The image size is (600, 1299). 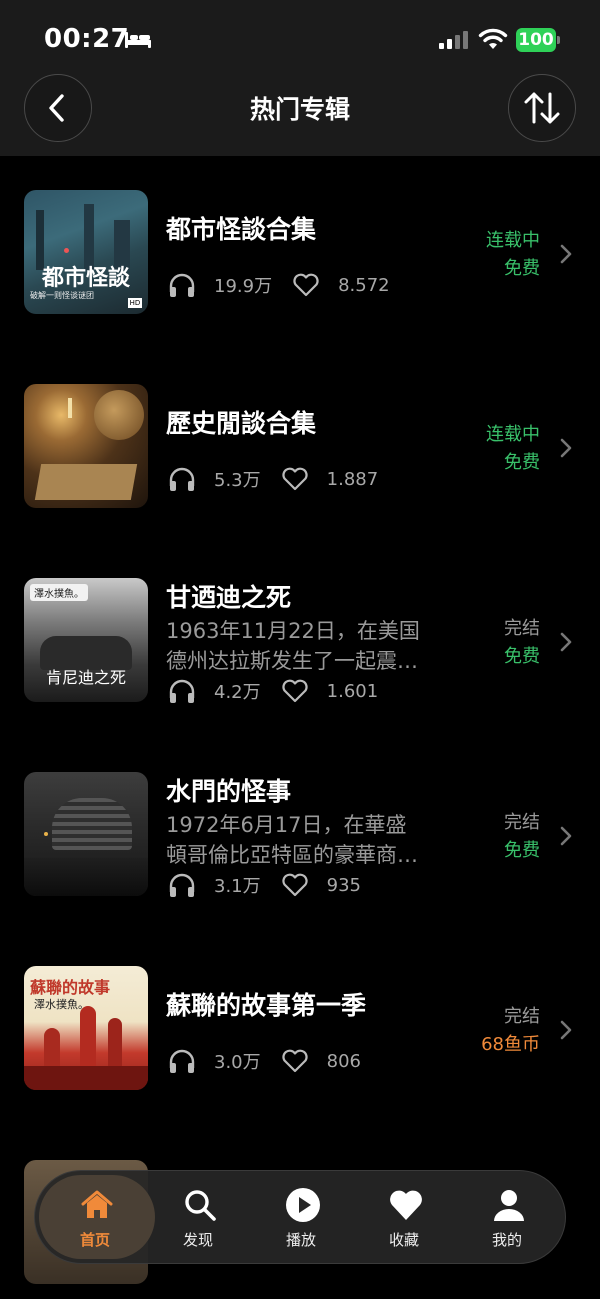 What do you see at coordinates (87, 39) in the screenshot?
I see `status-time: 00:27` at bounding box center [87, 39].